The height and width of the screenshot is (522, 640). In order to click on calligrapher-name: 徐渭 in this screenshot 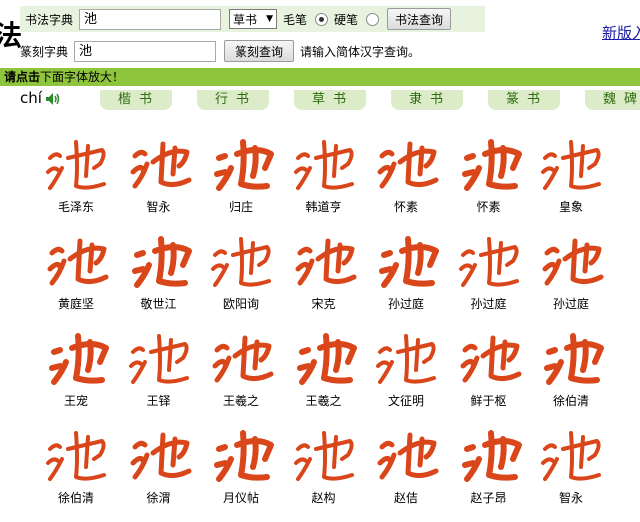, I will do `click(158, 498)`.